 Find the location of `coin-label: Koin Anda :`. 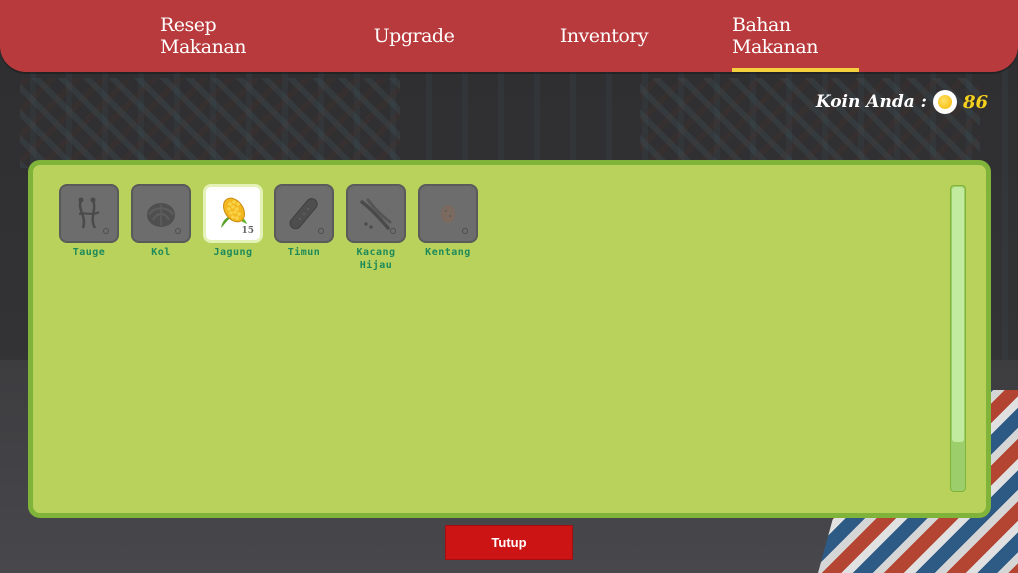

coin-label: Koin Anda : is located at coordinates (871, 102).